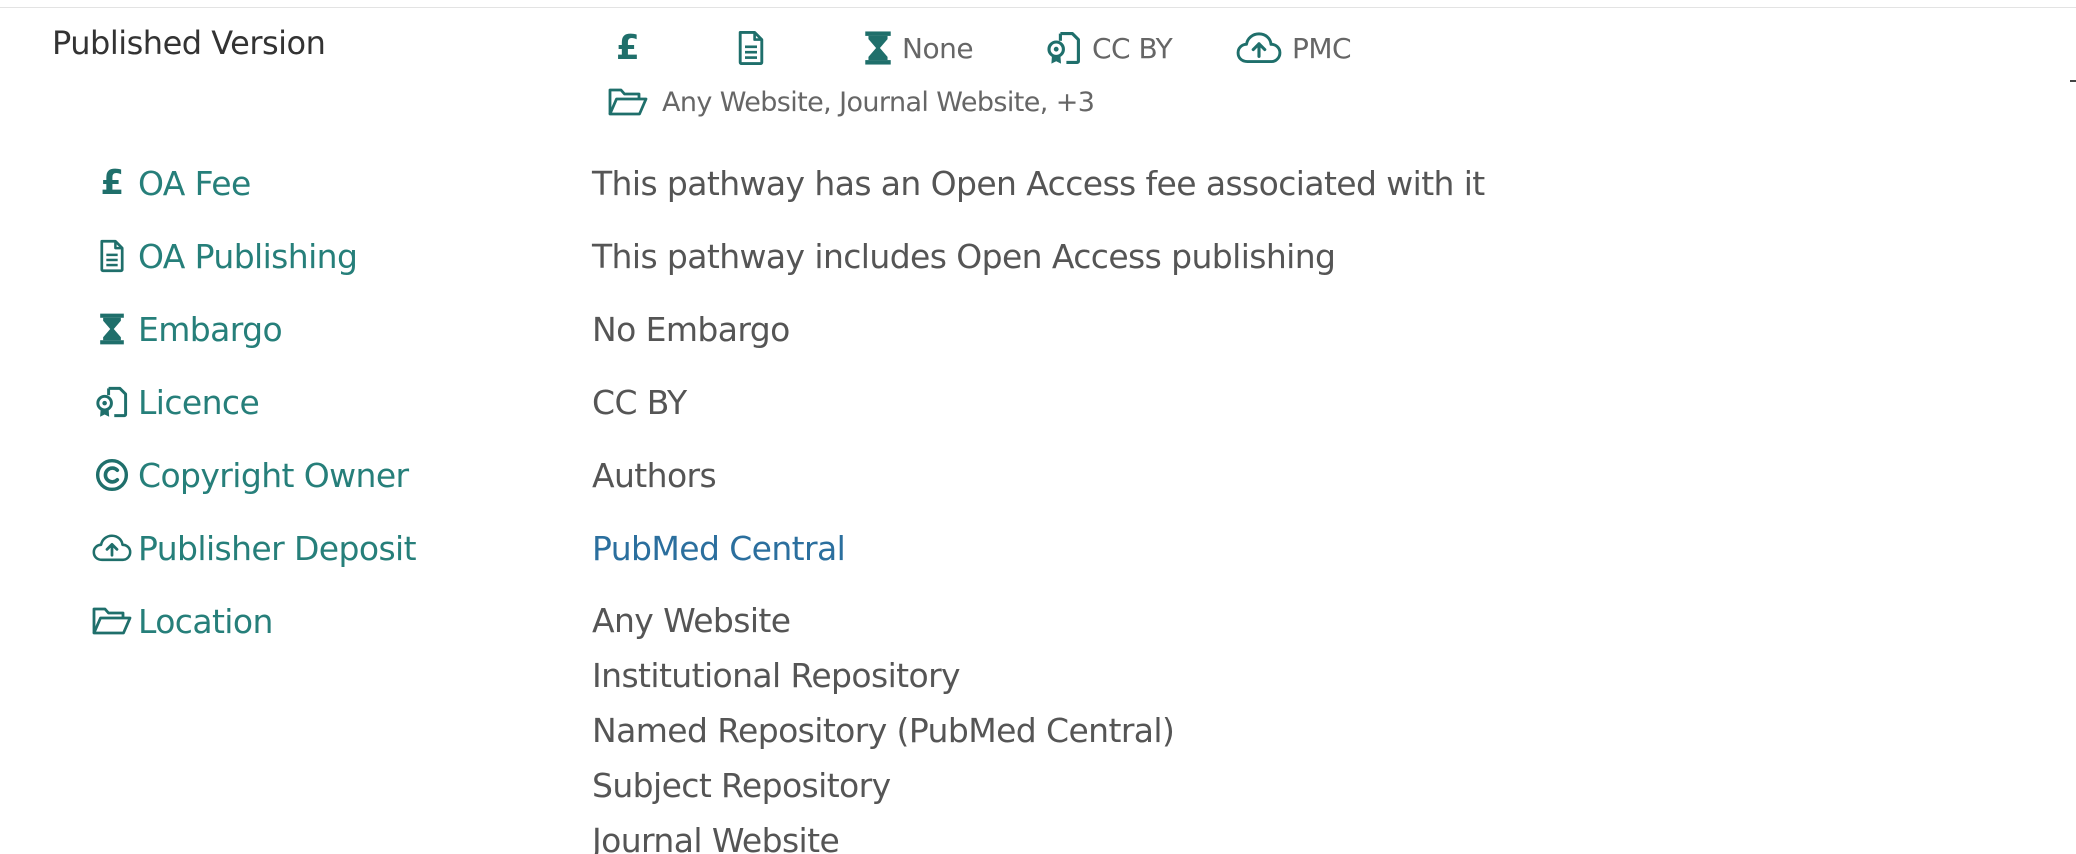  What do you see at coordinates (187, 329) in the screenshot?
I see `detail-label-embargo: Embargo` at bounding box center [187, 329].